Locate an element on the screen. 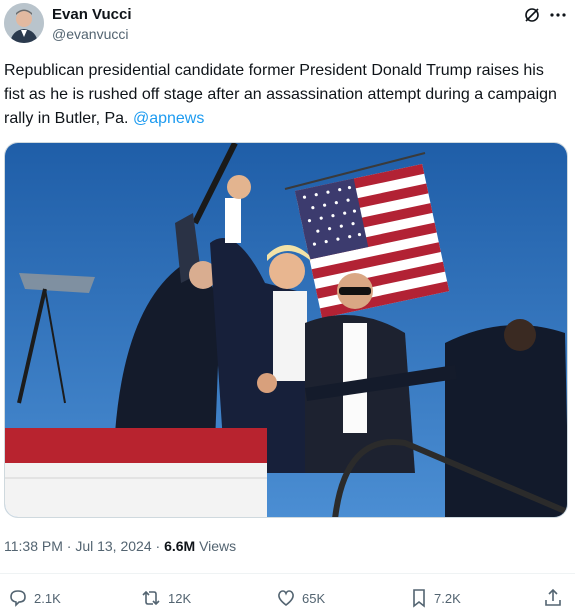 This screenshot has height=616, width=575. author-handle: @evanvucci is located at coordinates (90, 34).